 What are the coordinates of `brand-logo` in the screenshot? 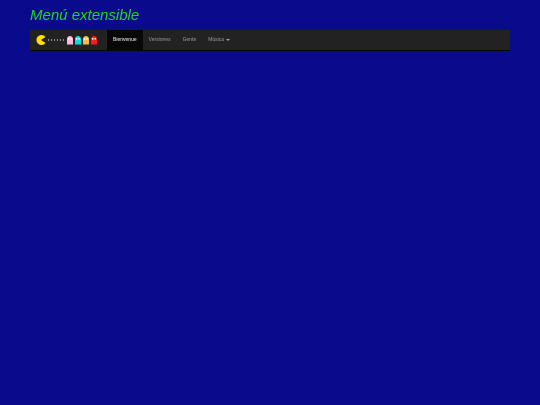 It's located at (68, 40).